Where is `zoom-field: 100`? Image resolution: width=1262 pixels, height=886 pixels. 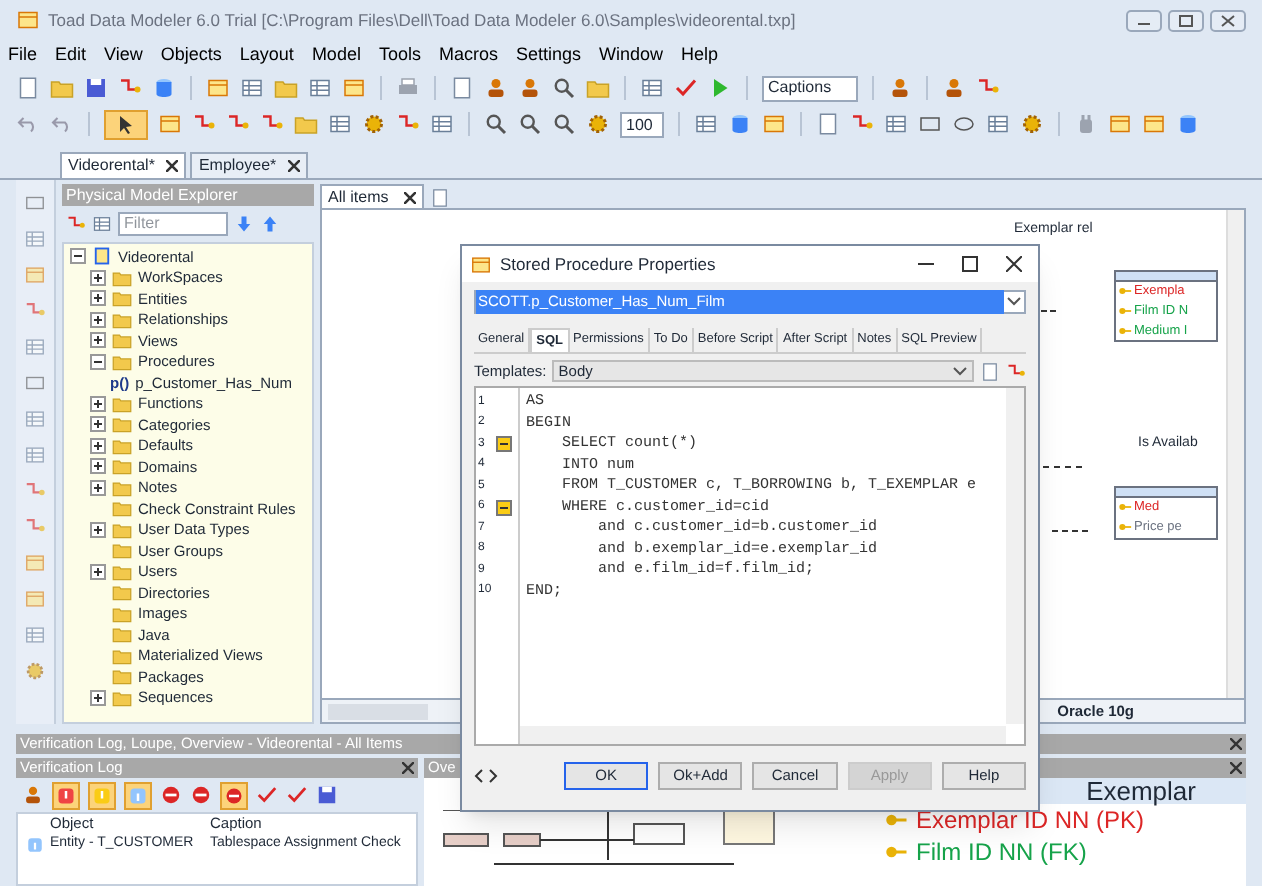 zoom-field: 100 is located at coordinates (642, 124).